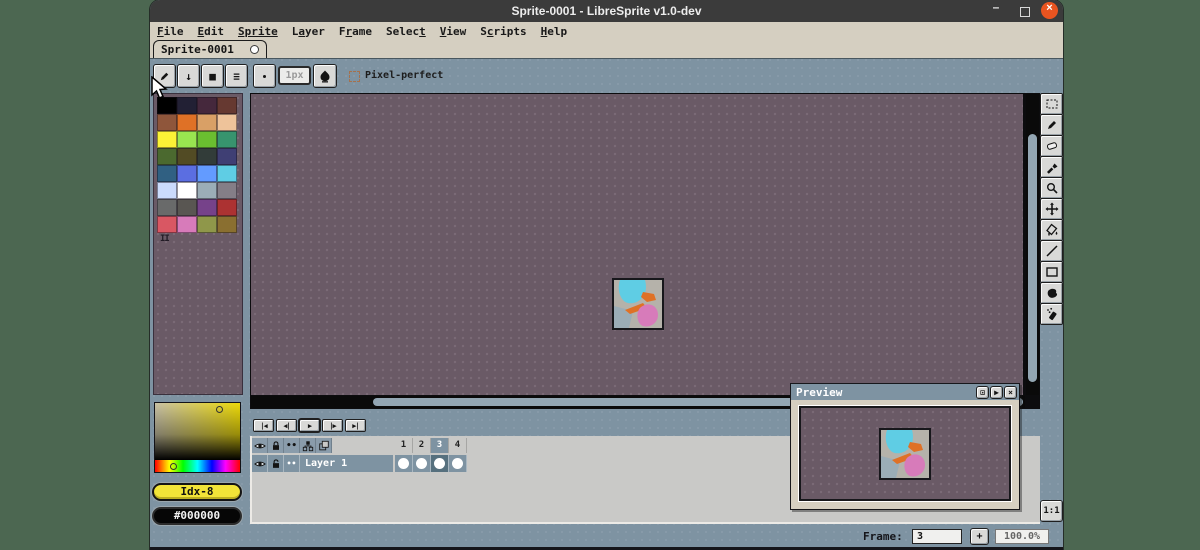  I want to click on duplicate-icon, so click(324, 445).